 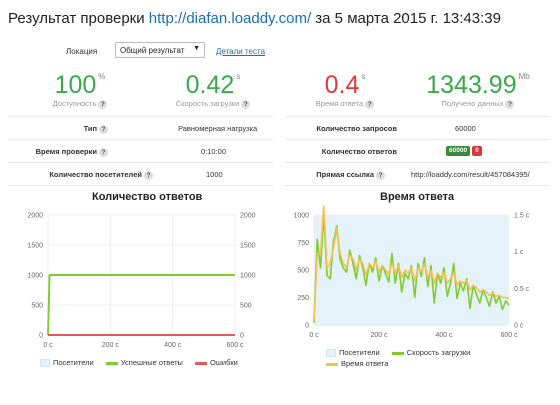 I want to click on table-row: Количество ответов 60000 0, so click(x=417, y=150).